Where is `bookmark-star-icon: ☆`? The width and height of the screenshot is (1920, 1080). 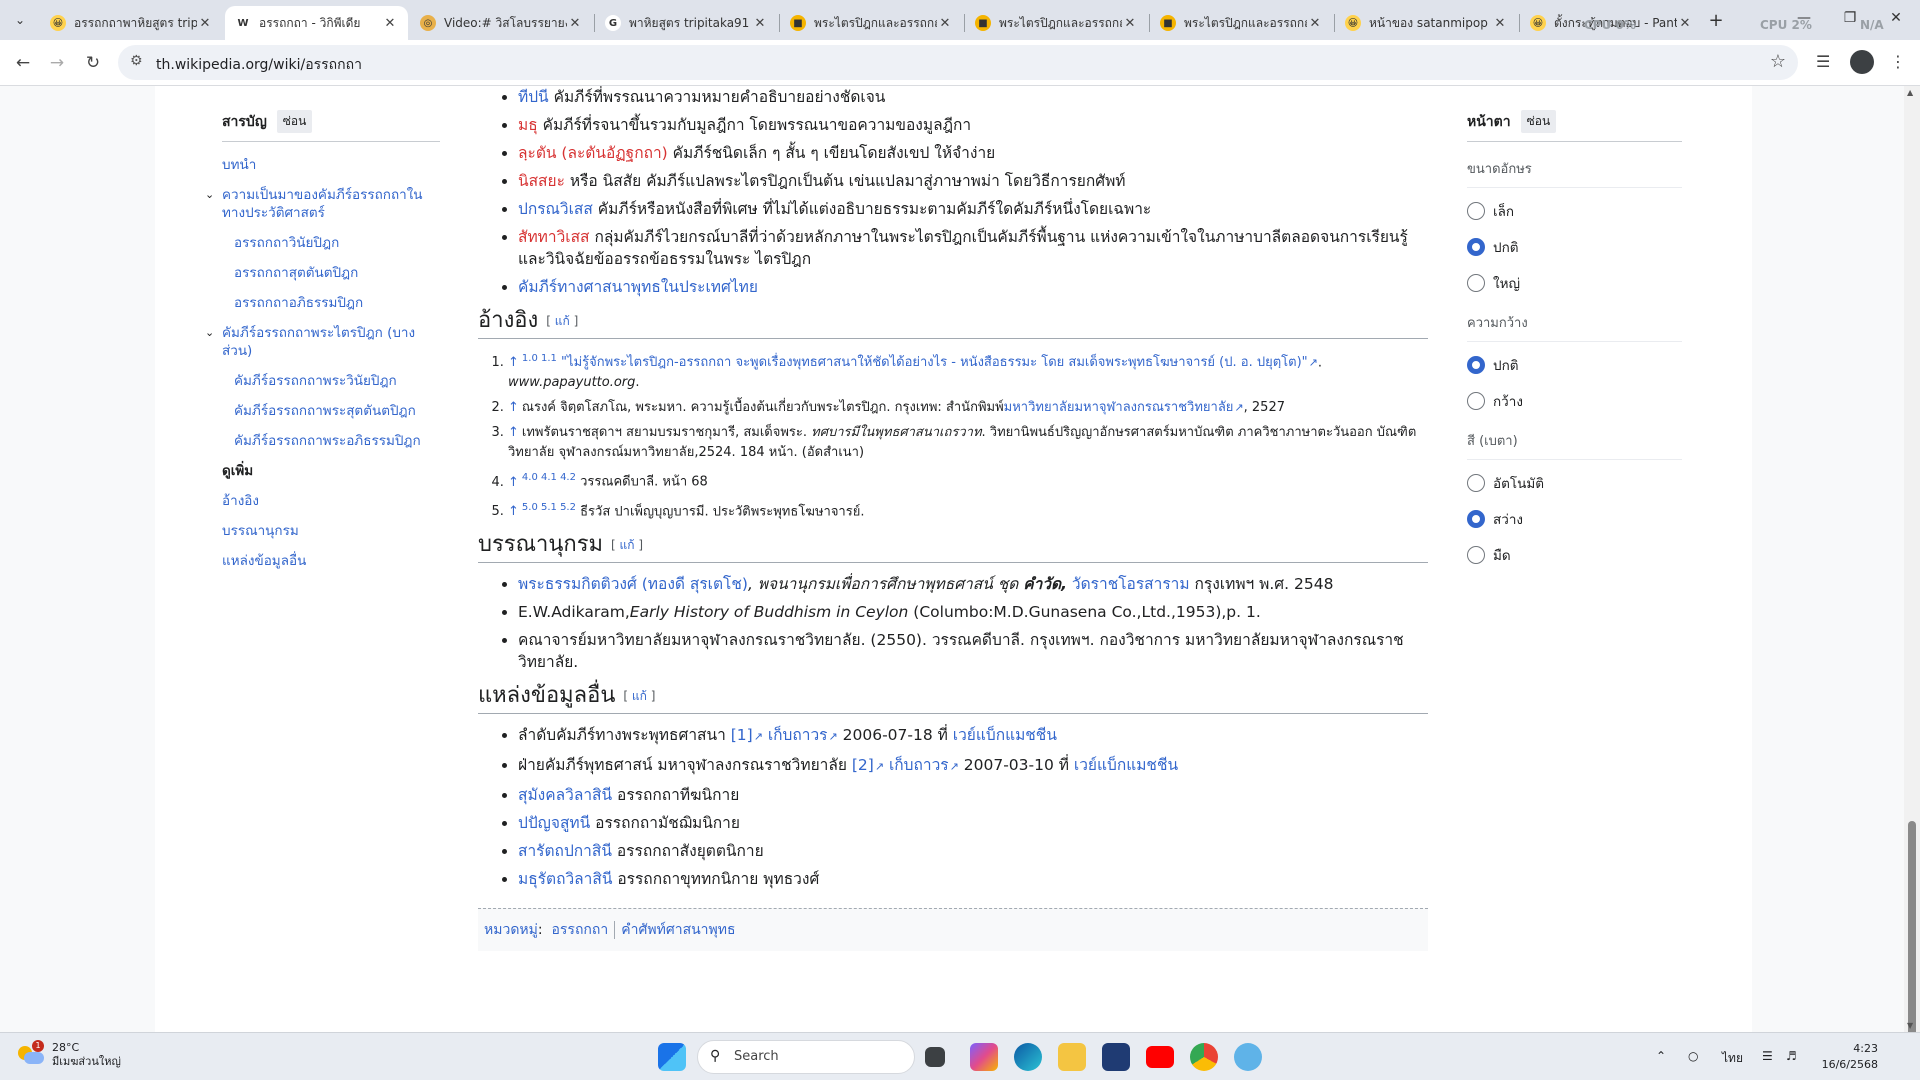
bookmark-star-icon: ☆ is located at coordinates (1778, 61).